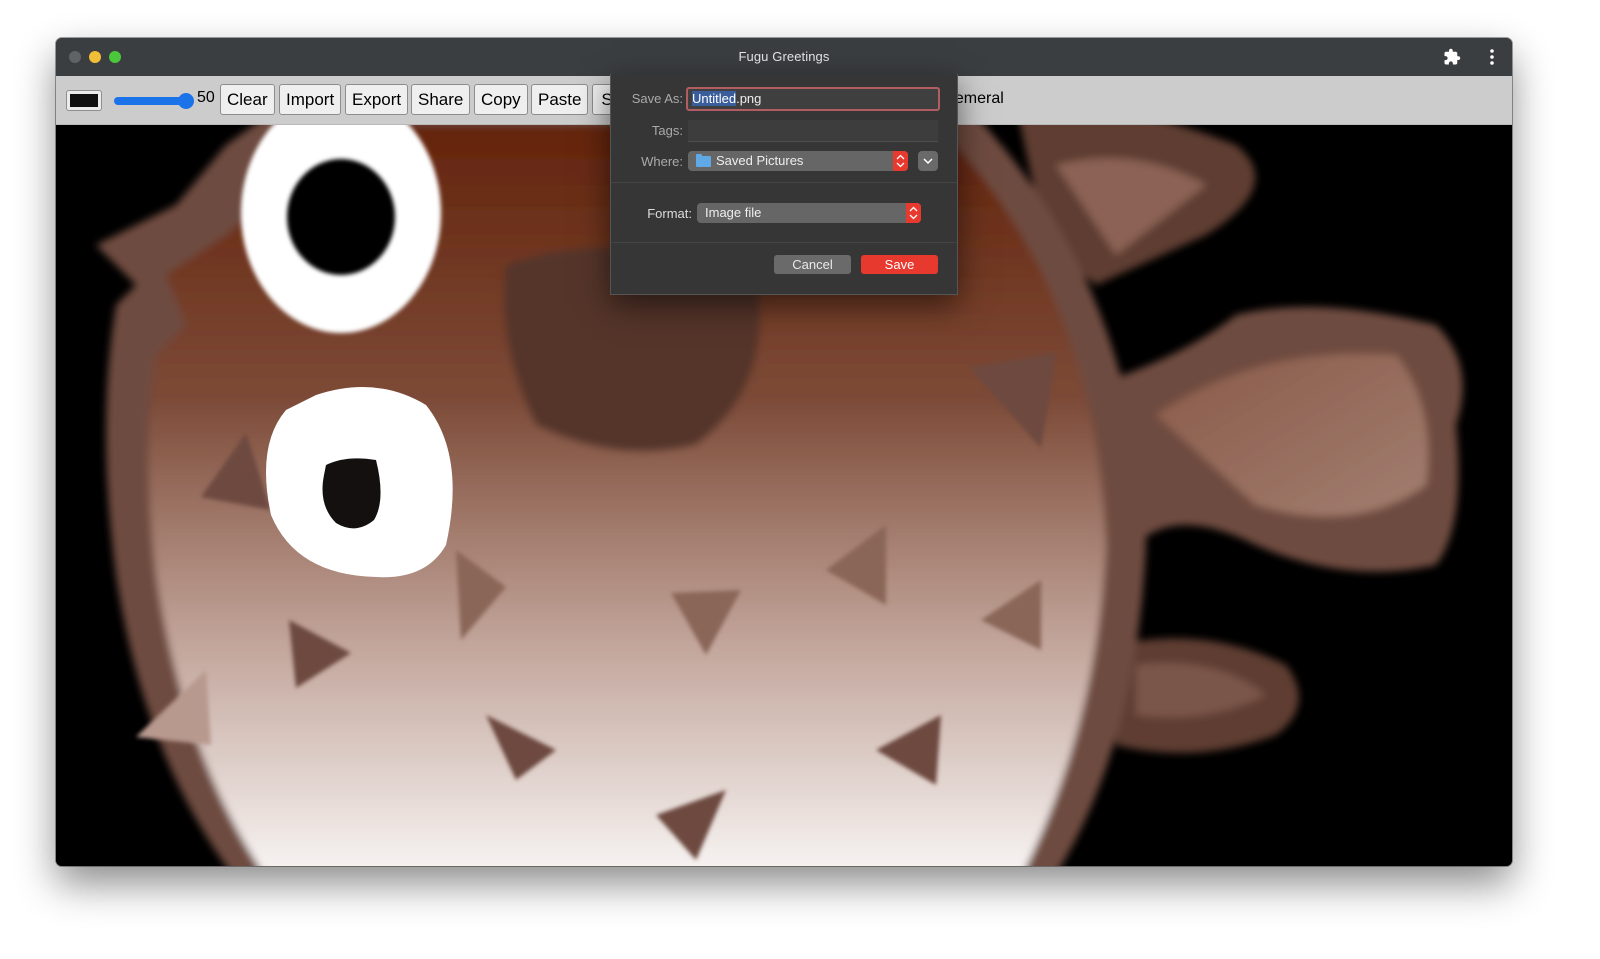 The image size is (1600, 959). Describe the element at coordinates (733, 212) in the screenshot. I see `format-value: Image file` at that location.